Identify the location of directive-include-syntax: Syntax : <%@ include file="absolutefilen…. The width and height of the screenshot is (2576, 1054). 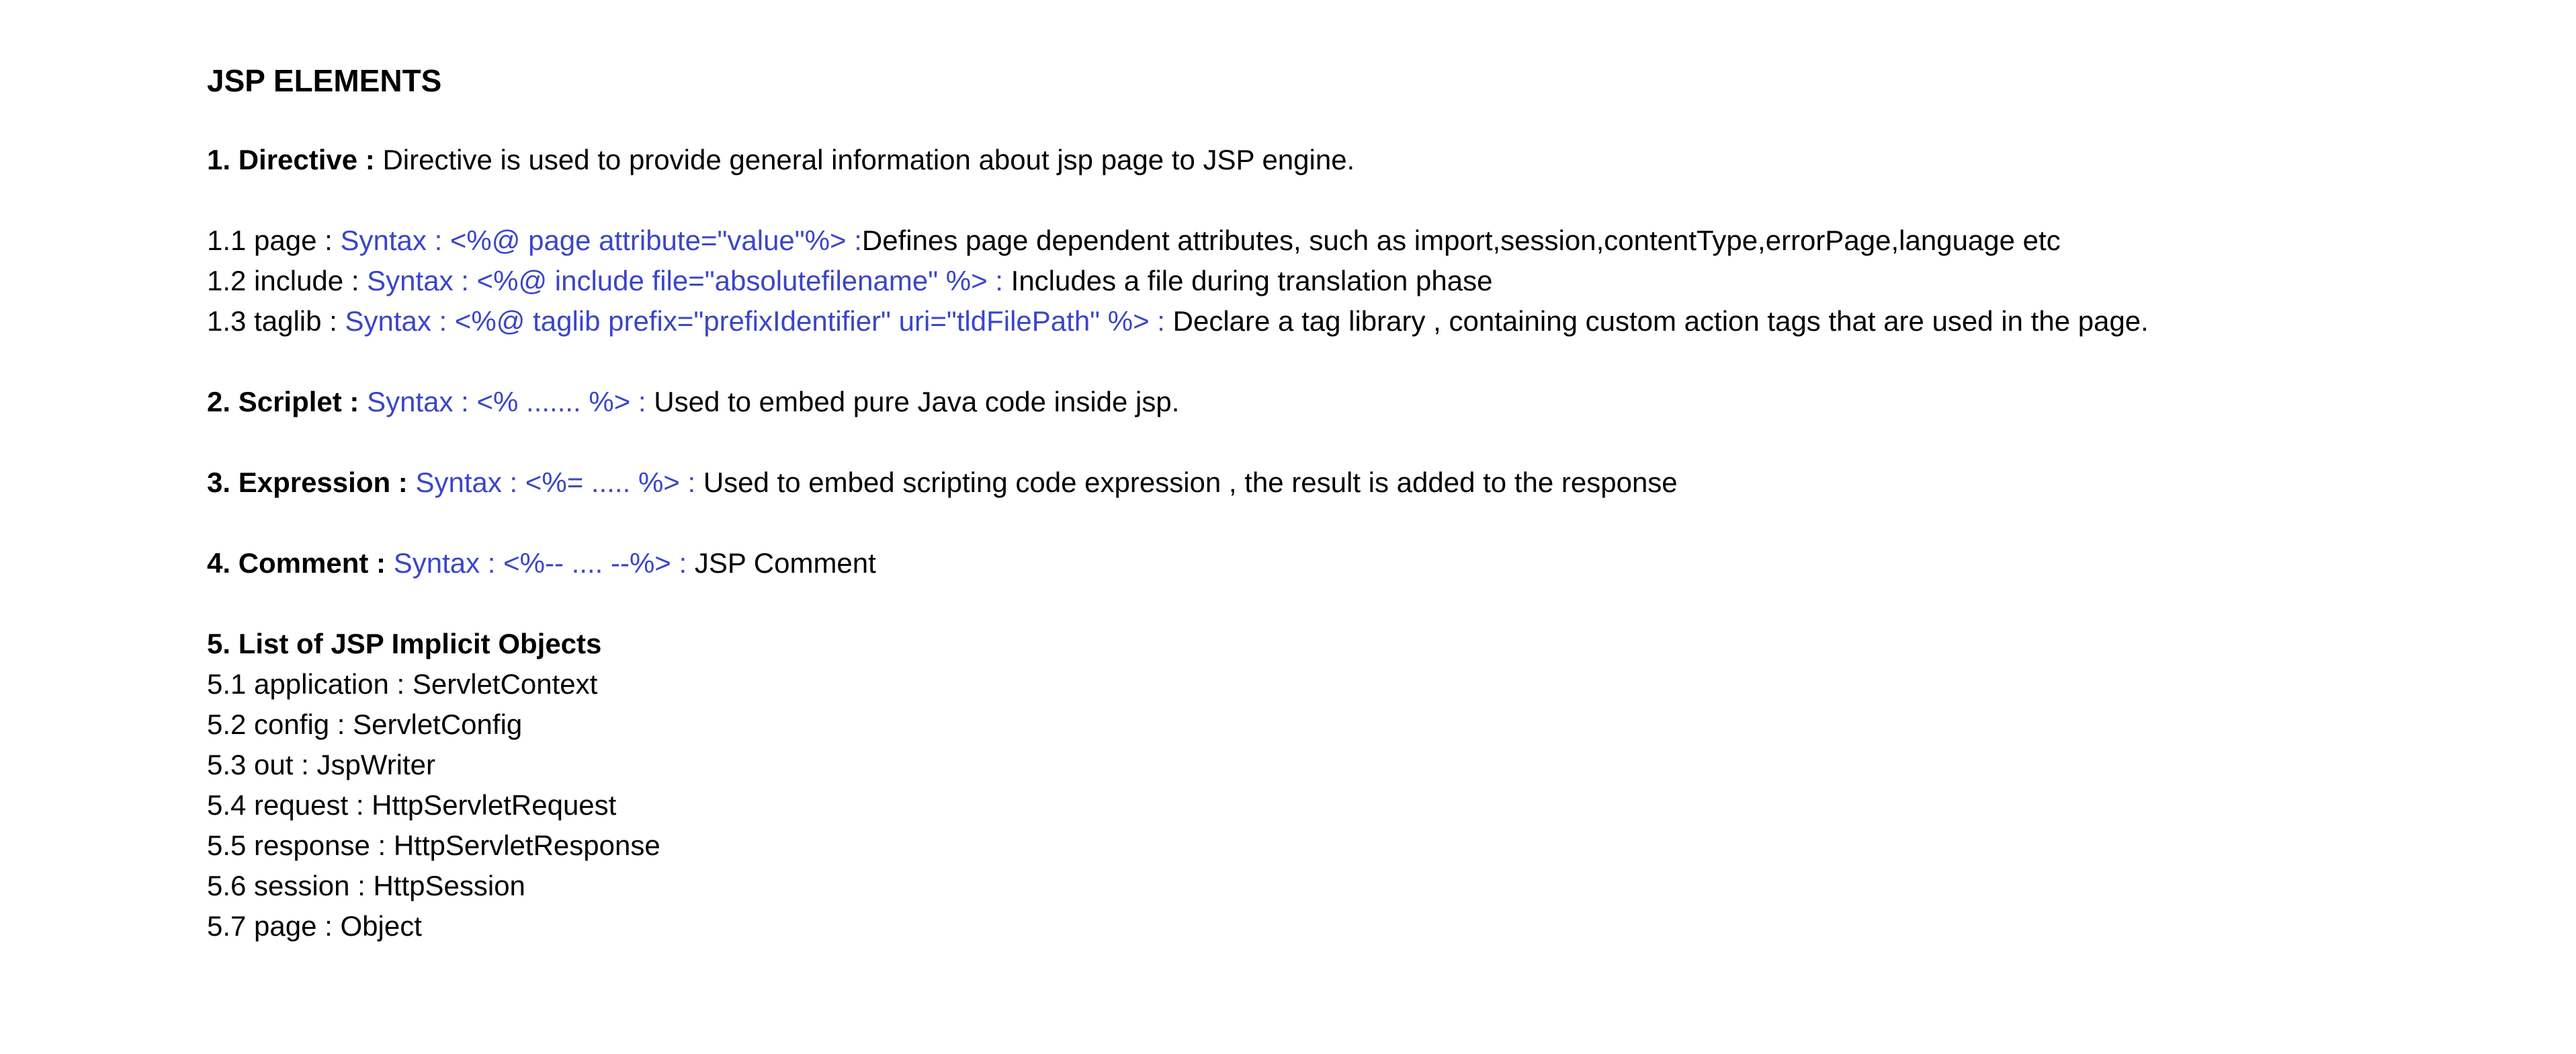
(685, 280).